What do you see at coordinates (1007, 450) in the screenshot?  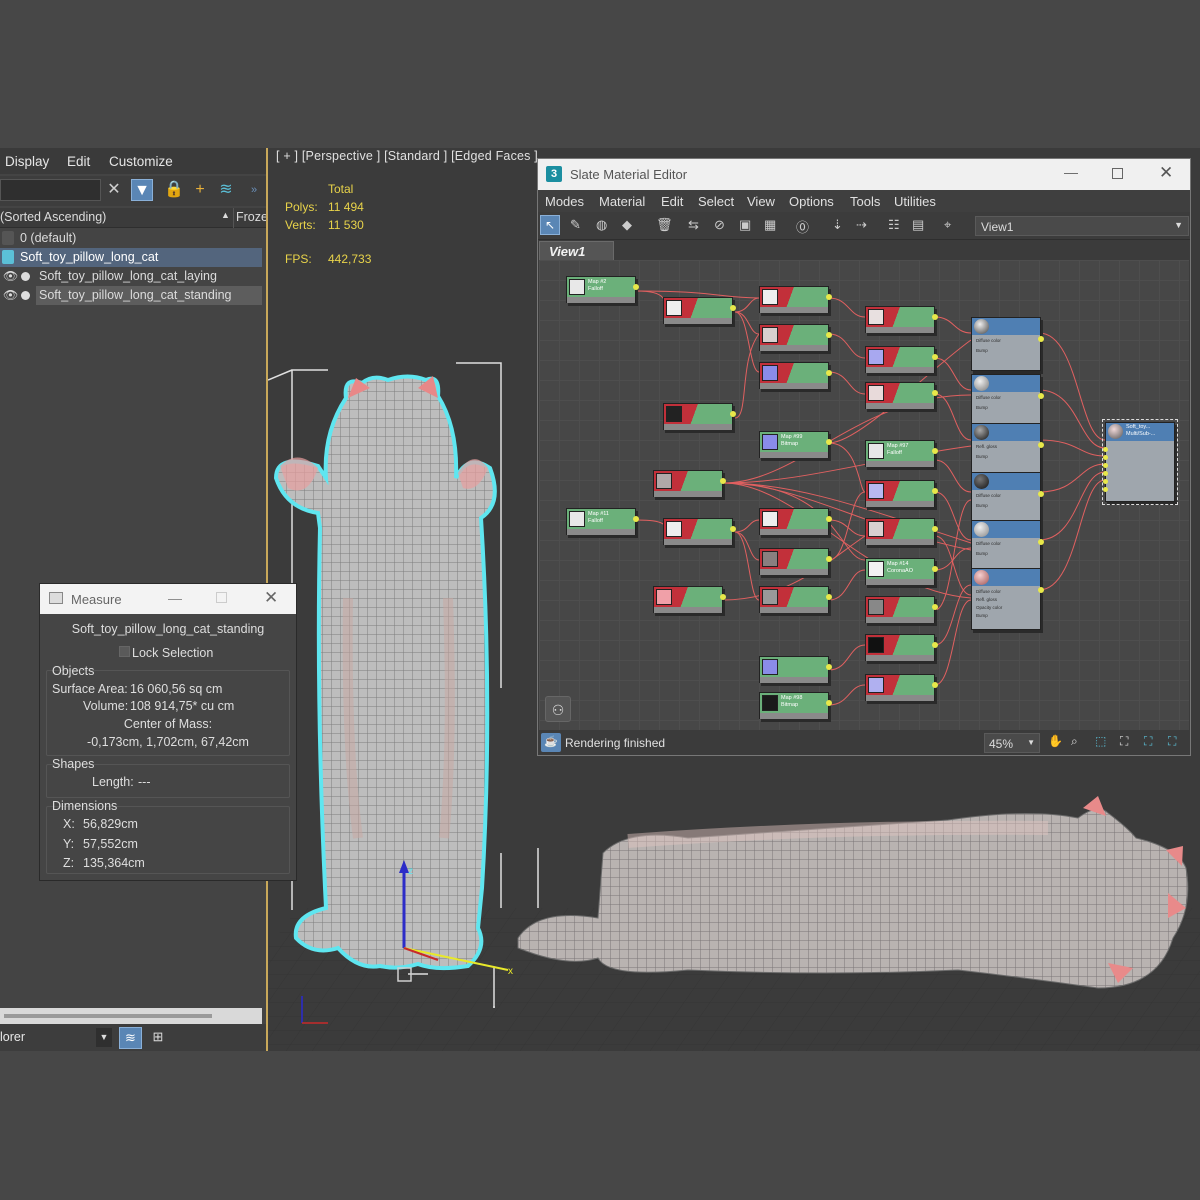 I see `material-node-corona-3: Refl. gloss Bump` at bounding box center [1007, 450].